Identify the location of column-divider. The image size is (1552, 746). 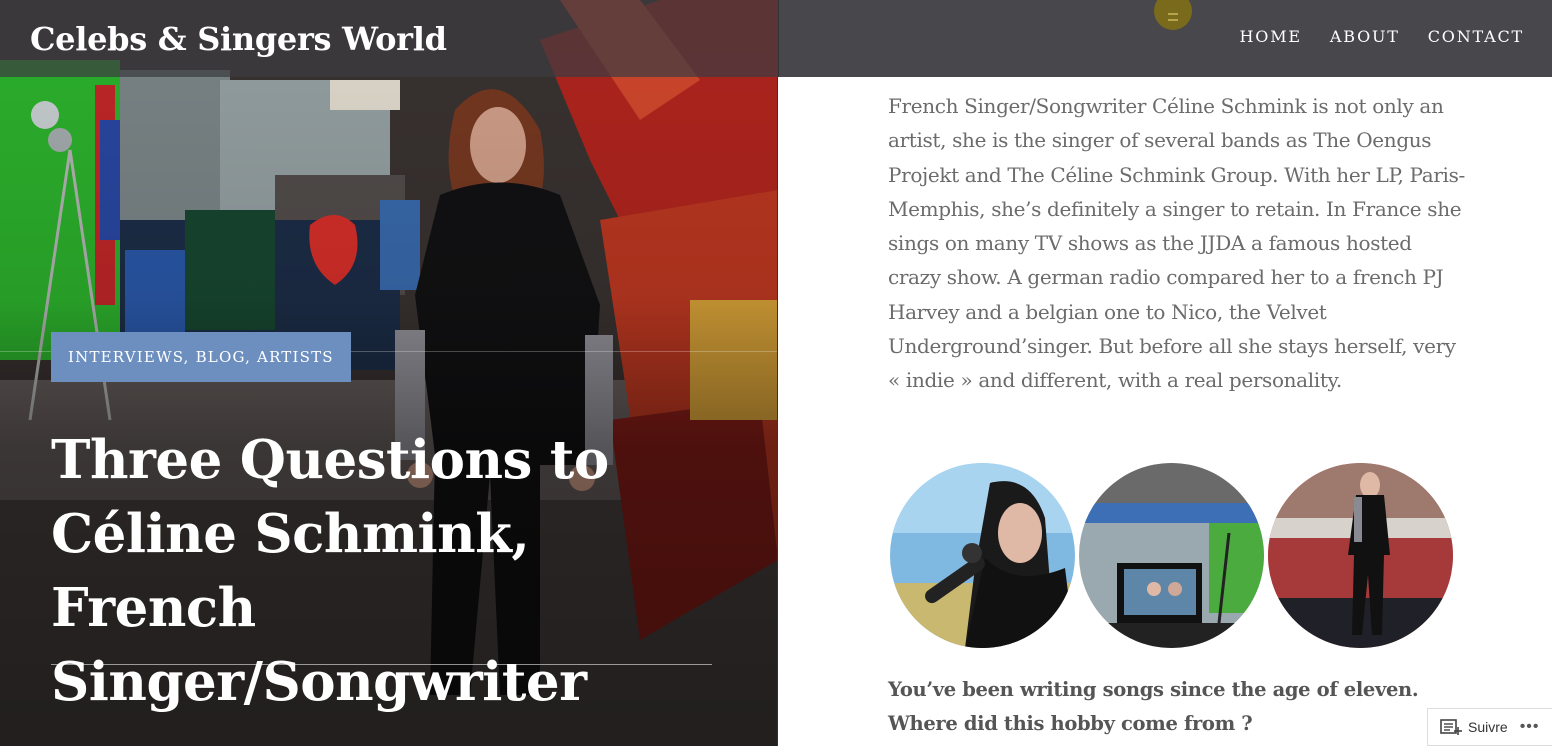
(777, 411).